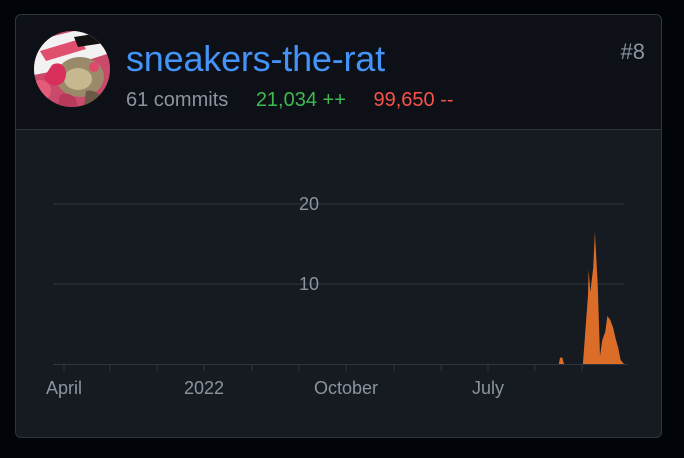  What do you see at coordinates (64, 388) in the screenshot?
I see `x-tick-label: April` at bounding box center [64, 388].